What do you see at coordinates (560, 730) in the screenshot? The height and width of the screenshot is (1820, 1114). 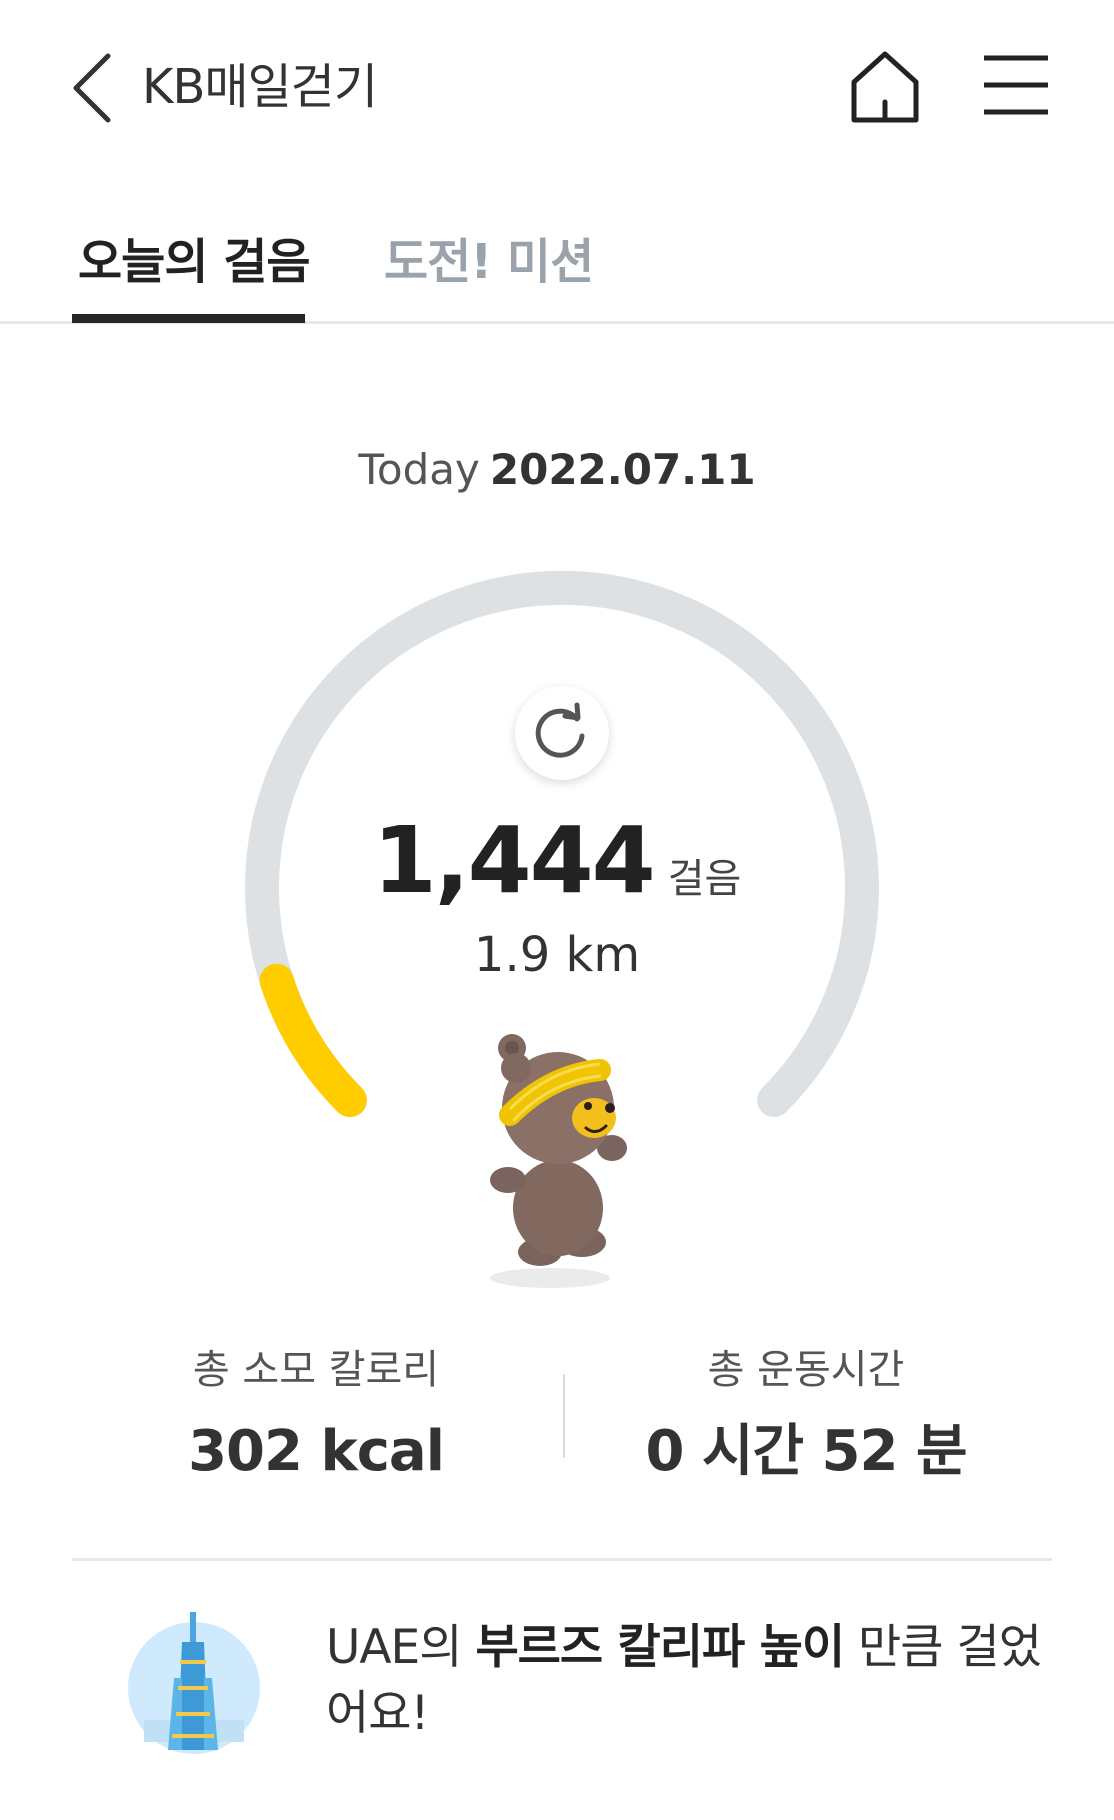 I see `refresh-icon` at bounding box center [560, 730].